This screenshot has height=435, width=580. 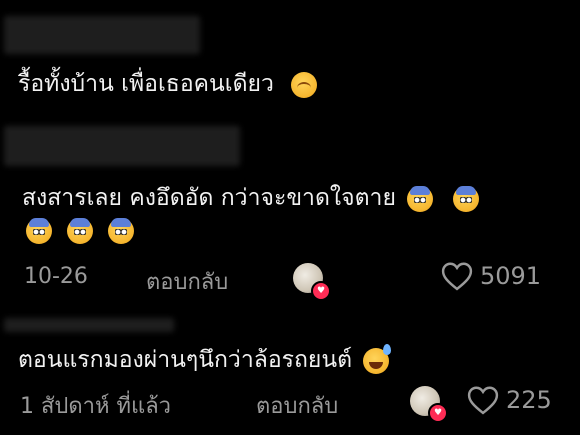 I want to click on like-button: 225, so click(x=509, y=400).